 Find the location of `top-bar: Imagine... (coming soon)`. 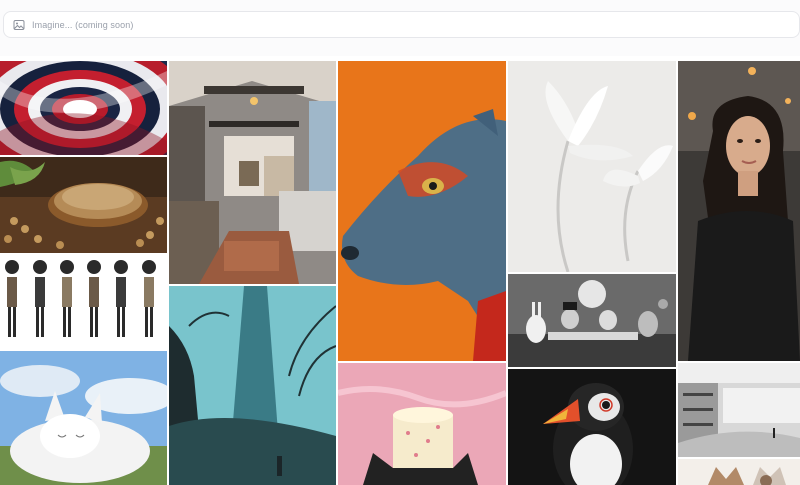

top-bar: Imagine... (coming soon) is located at coordinates (400, 28).